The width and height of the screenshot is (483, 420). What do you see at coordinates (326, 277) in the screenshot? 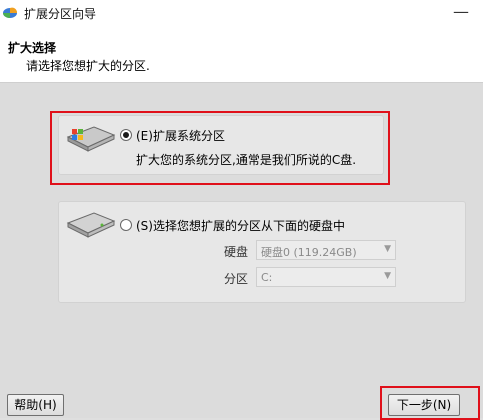
I see `partition-select: C: ▼` at bounding box center [326, 277].